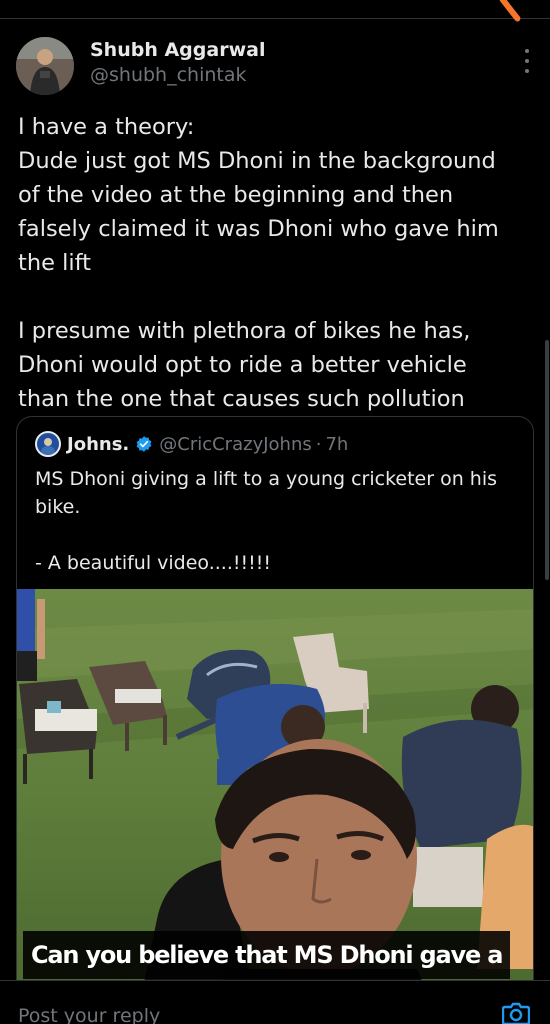 Image resolution: width=550 pixels, height=1024 pixels. Describe the element at coordinates (168, 75) in the screenshot. I see `author-handle: @shubh_chintak` at that location.